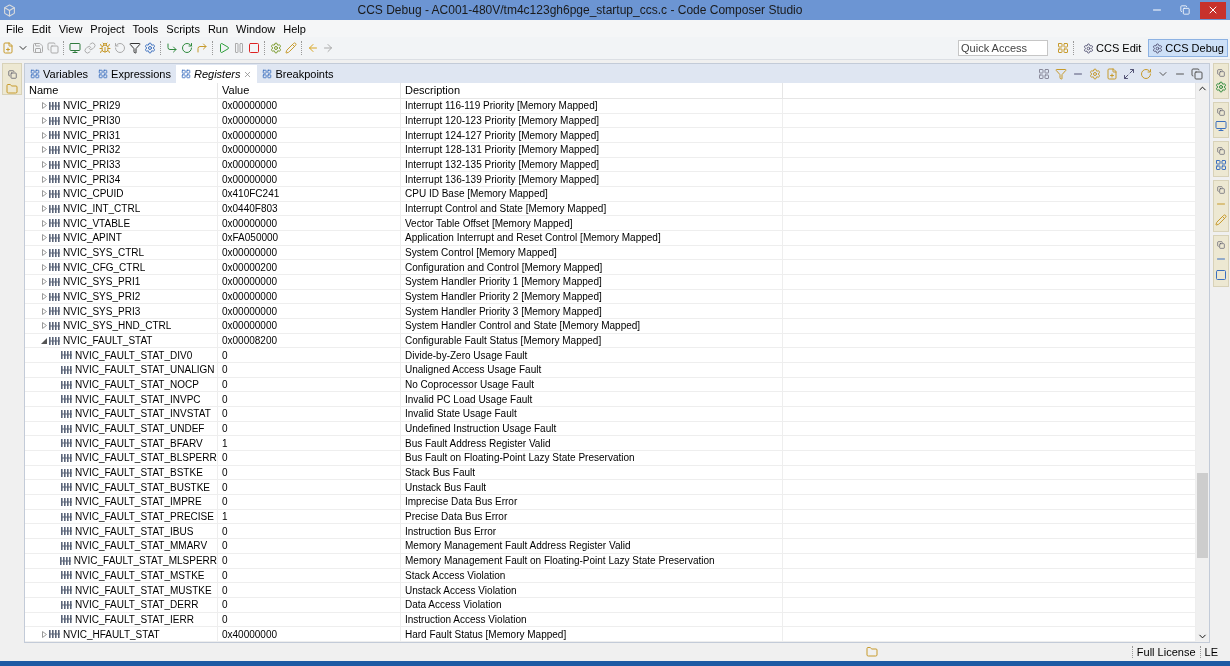 The width and height of the screenshot is (1230, 666). Describe the element at coordinates (107, 28) in the screenshot. I see `menu-item: Project` at that location.